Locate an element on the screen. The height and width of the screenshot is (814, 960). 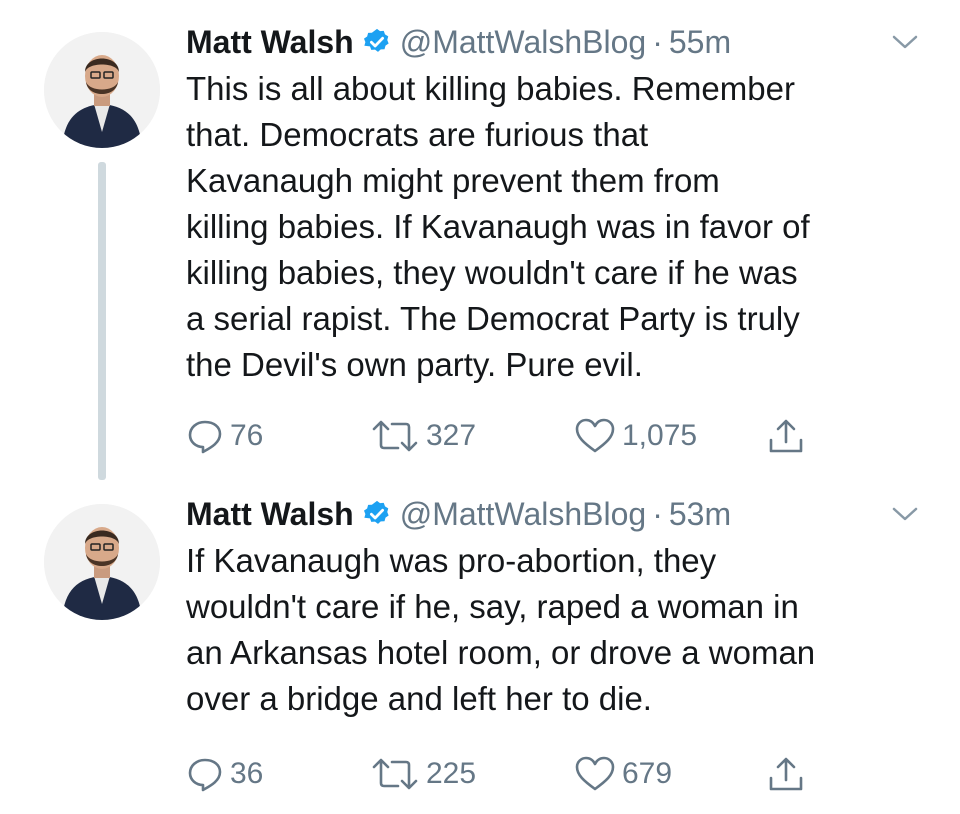
tweet-actions: 36 225 679 is located at coordinates (536, 774).